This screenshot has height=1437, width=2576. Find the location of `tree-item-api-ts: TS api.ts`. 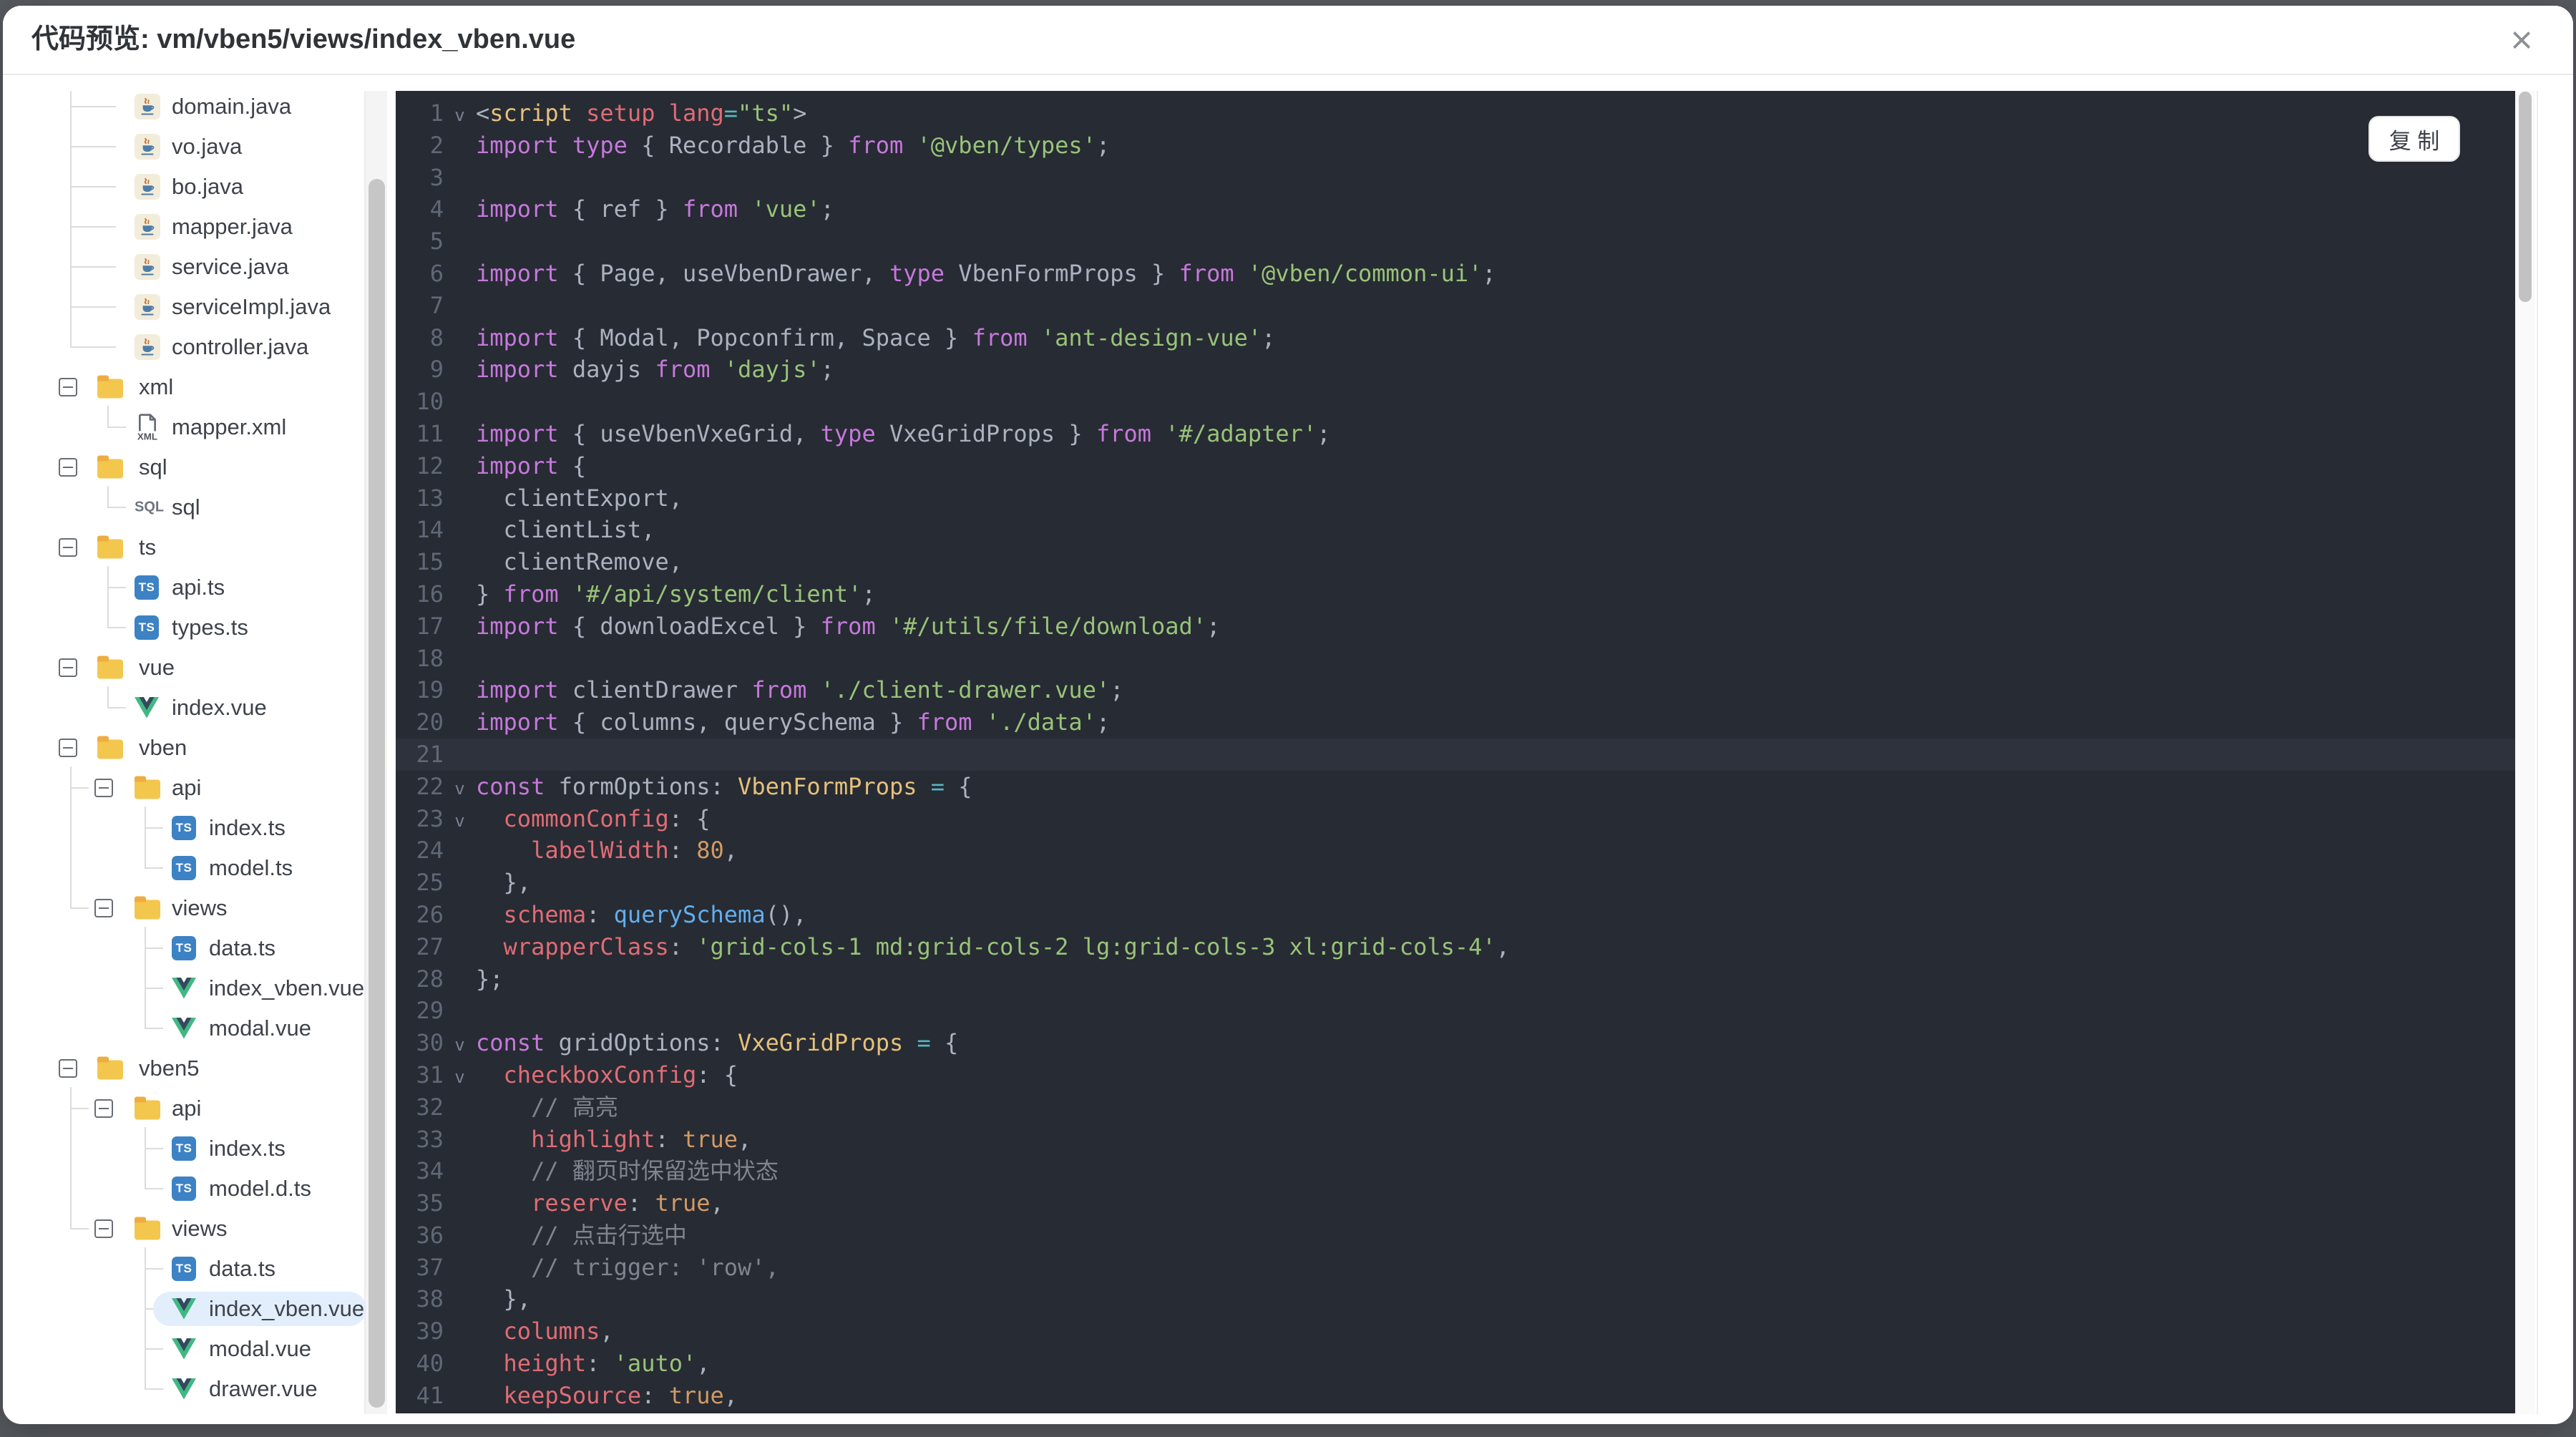

tree-item-api-ts: TS api.ts is located at coordinates (183, 588).